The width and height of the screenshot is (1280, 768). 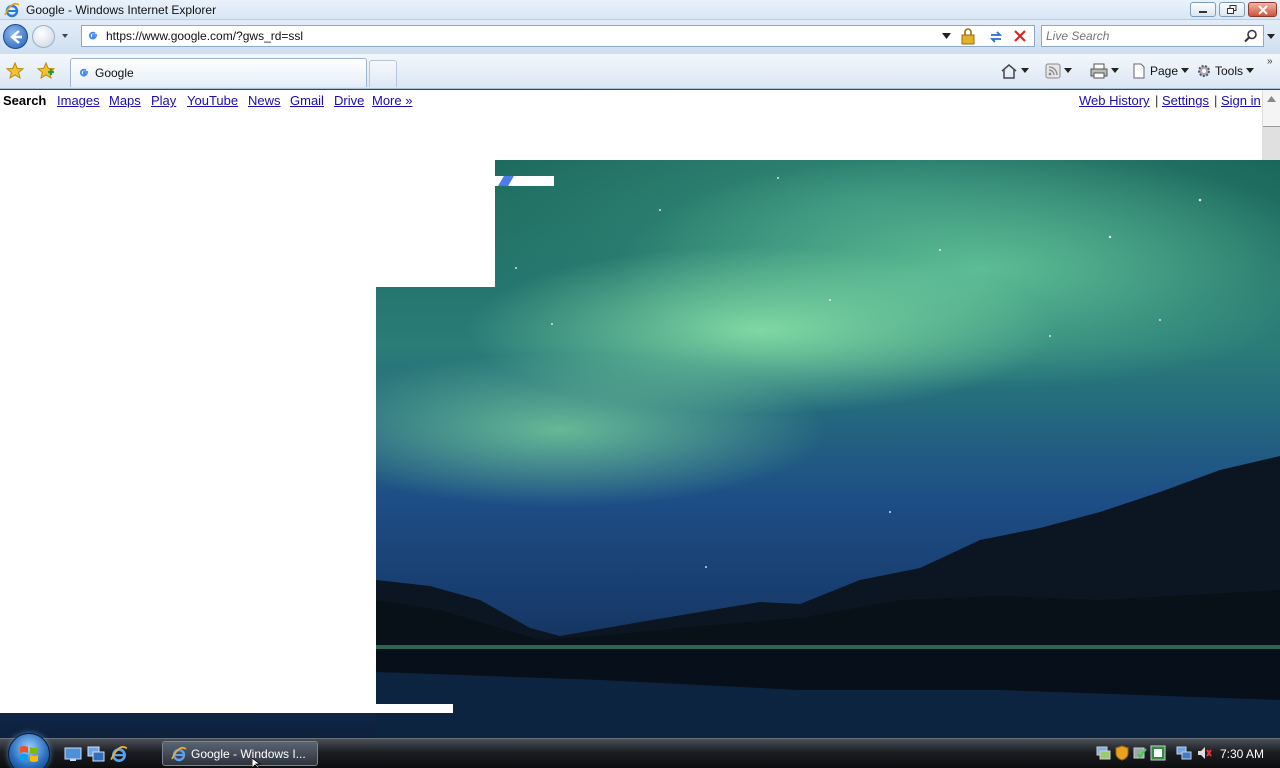 I want to click on nav-link-more: More », so click(x=392, y=100).